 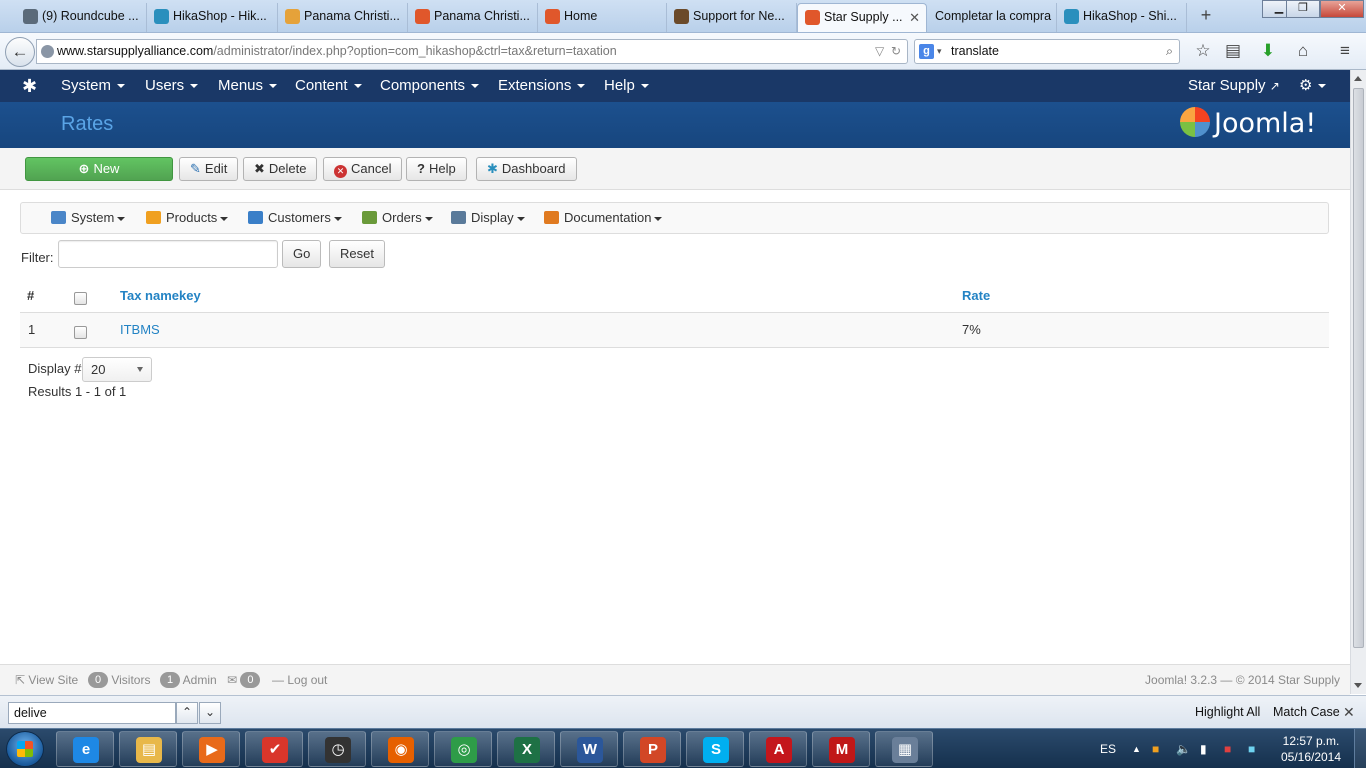 I want to click on new-button: ⊕ New, so click(x=99, y=169).